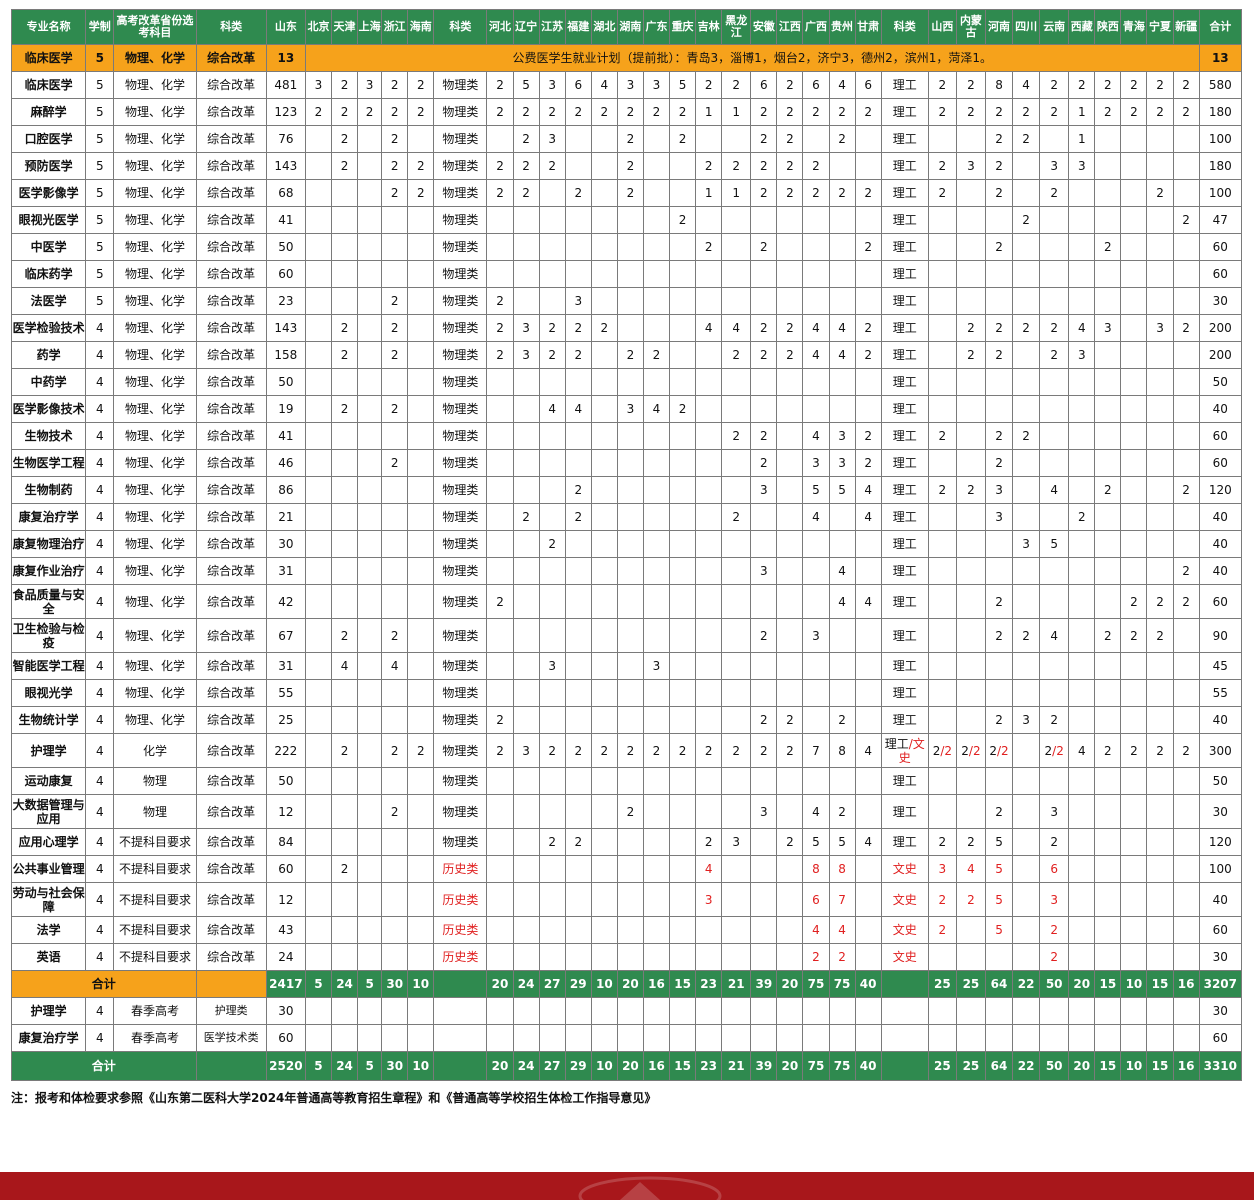  Describe the element at coordinates (1082, 139) in the screenshot. I see `table-cell: 1` at that location.